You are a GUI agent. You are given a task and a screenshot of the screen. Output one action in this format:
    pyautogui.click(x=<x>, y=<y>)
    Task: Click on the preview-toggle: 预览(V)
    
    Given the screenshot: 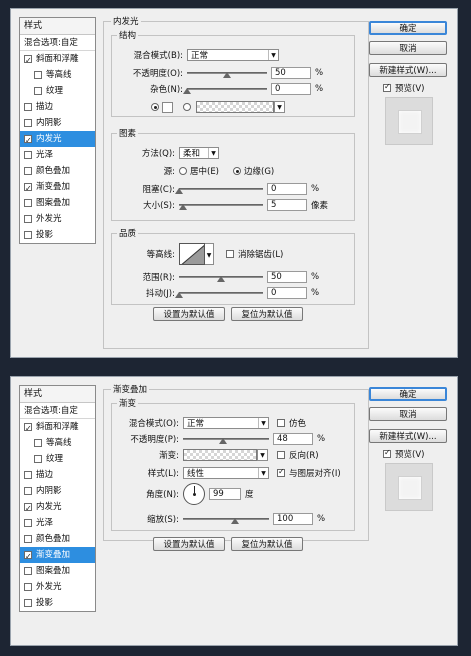 What is the action you would take?
    pyautogui.click(x=403, y=88)
    